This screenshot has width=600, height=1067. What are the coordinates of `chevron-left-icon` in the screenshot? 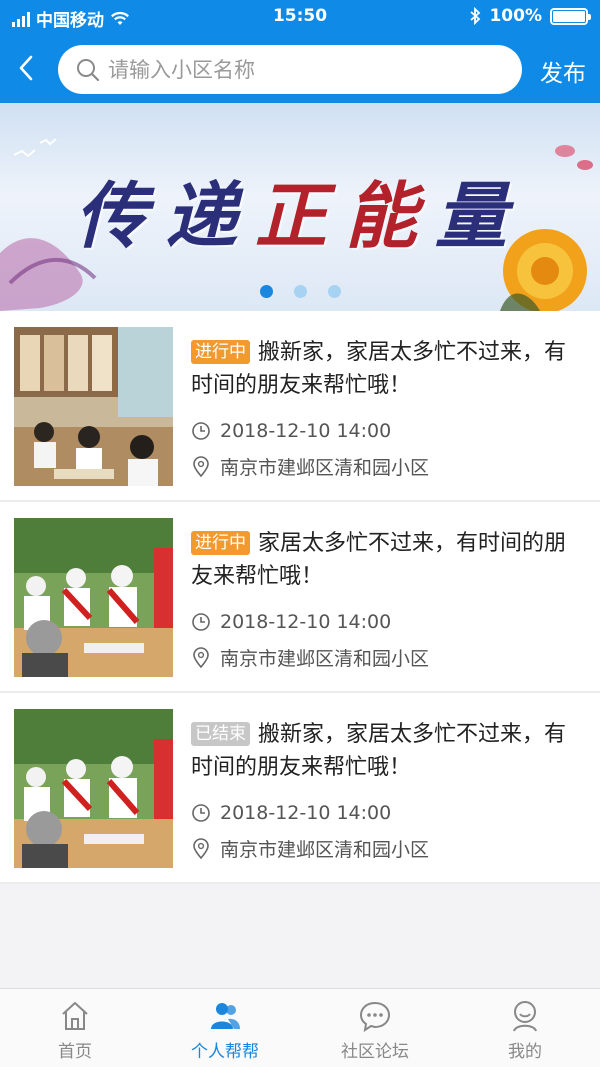 It's located at (26, 68).